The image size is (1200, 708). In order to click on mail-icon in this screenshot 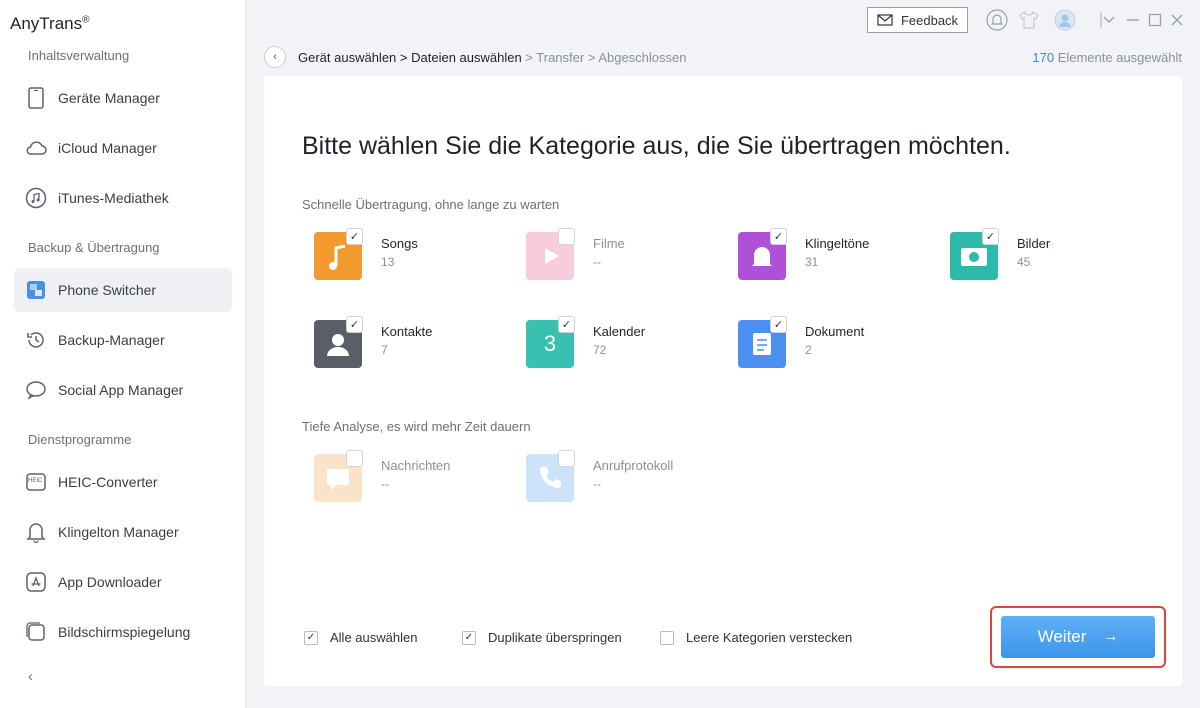, I will do `click(885, 20)`.